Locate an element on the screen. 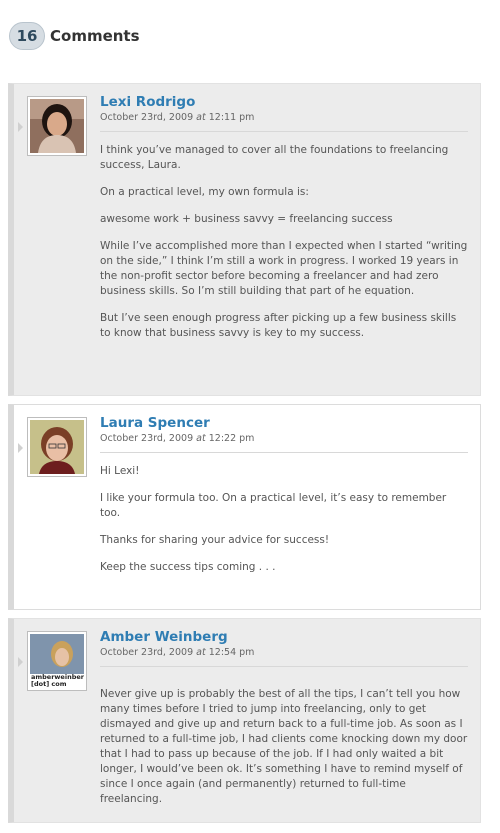 The width and height of the screenshot is (500, 833). comments-header: 16 Comments is located at coordinates (74, 36).